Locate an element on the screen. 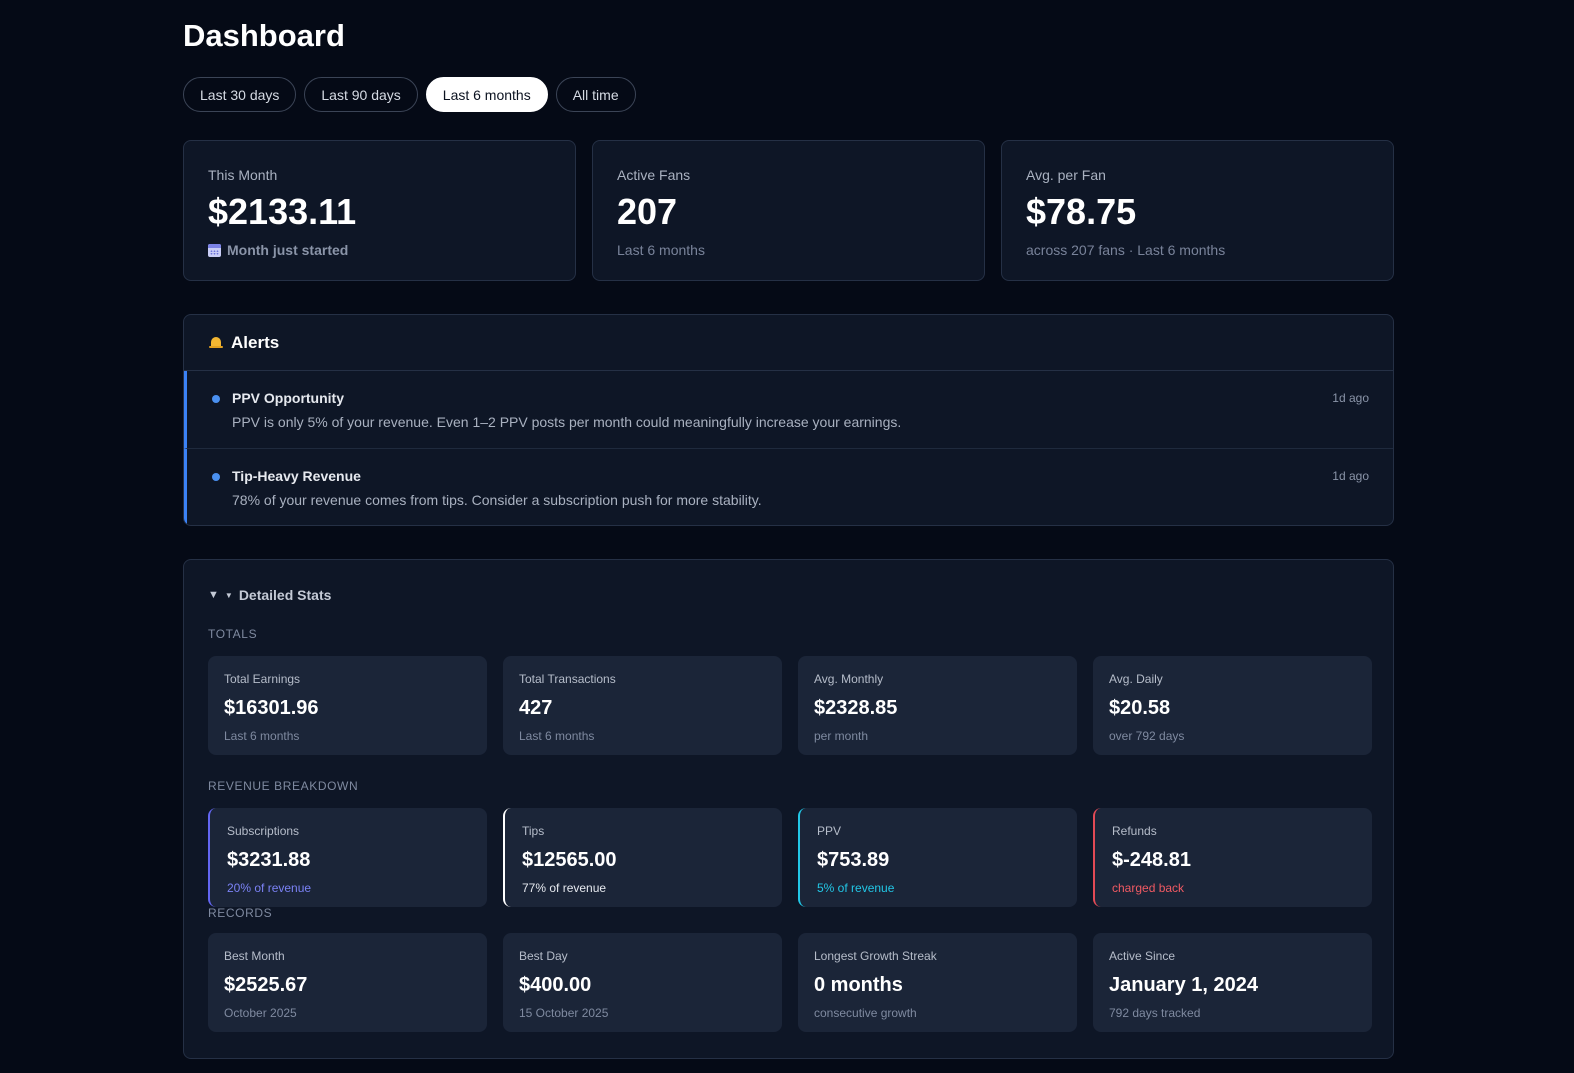 Image resolution: width=1574 pixels, height=1073 pixels. summary-sub: Last 6 months is located at coordinates (661, 250).